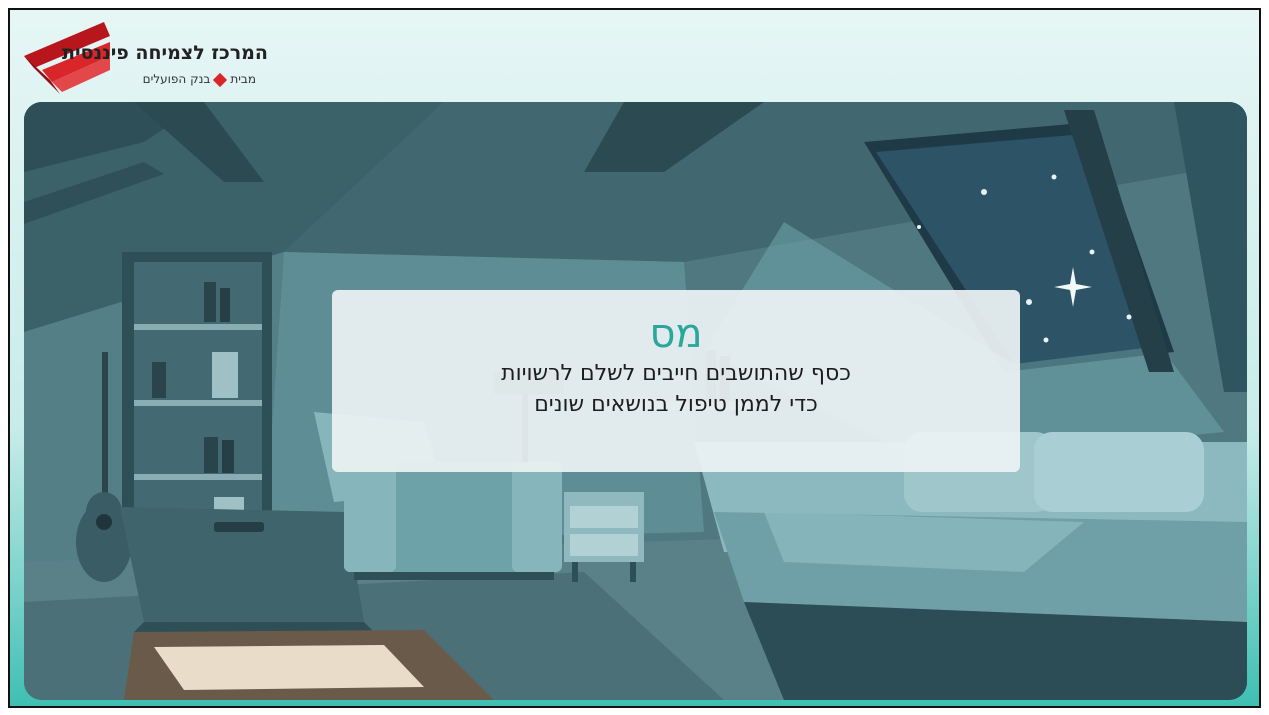  I want to click on logo-sub-prefix: מבית, so click(243, 79).